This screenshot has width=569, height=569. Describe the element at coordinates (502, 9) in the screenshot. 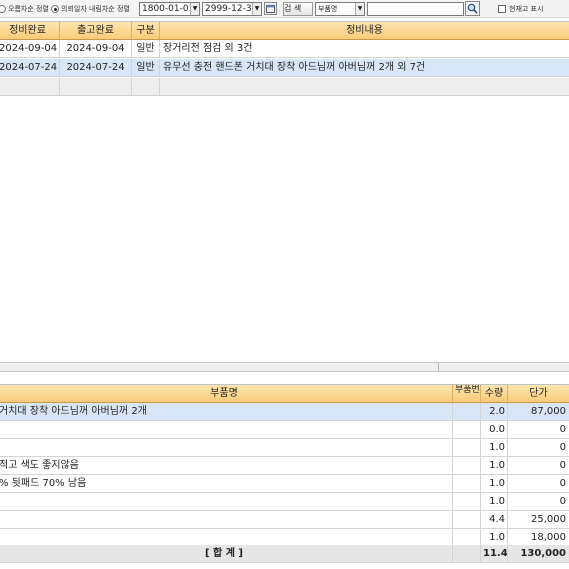

I see `stock-checkbox` at that location.